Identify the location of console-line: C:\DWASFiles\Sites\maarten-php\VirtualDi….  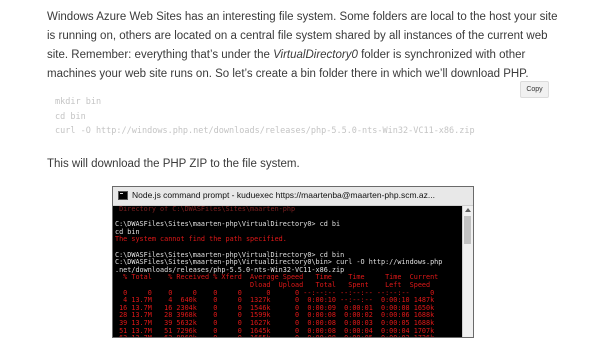
(228, 224).